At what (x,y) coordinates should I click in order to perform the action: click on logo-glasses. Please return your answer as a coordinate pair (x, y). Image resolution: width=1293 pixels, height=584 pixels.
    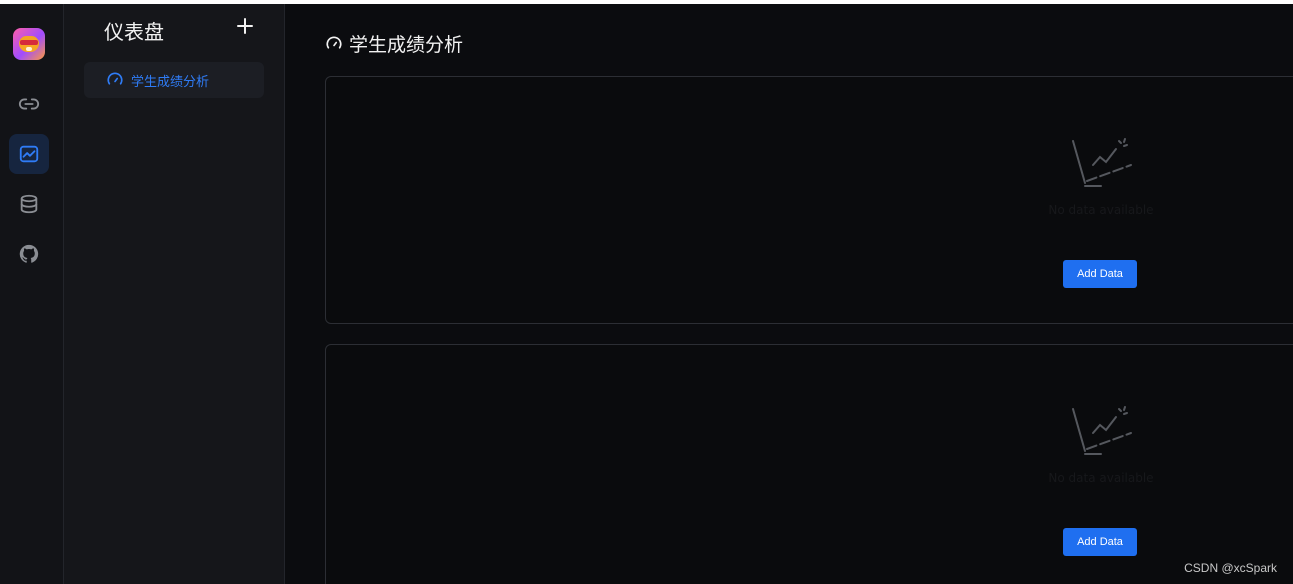
    Looking at the image, I should click on (29, 42).